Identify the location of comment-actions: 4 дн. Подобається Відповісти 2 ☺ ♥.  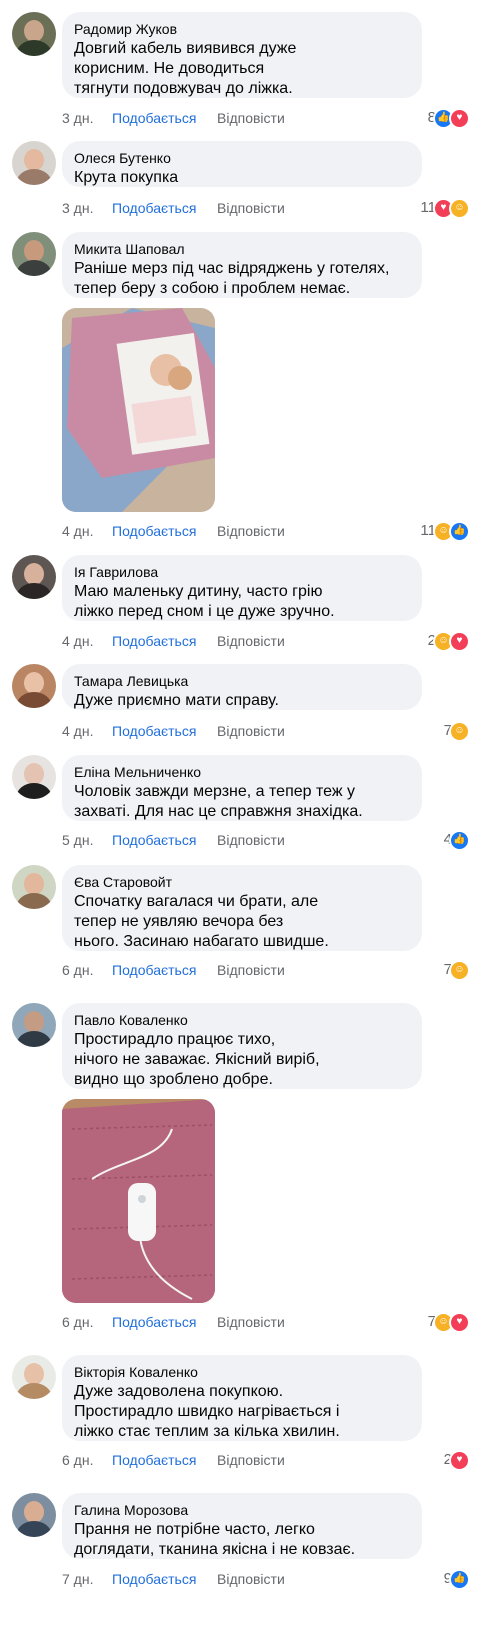
(266, 641).